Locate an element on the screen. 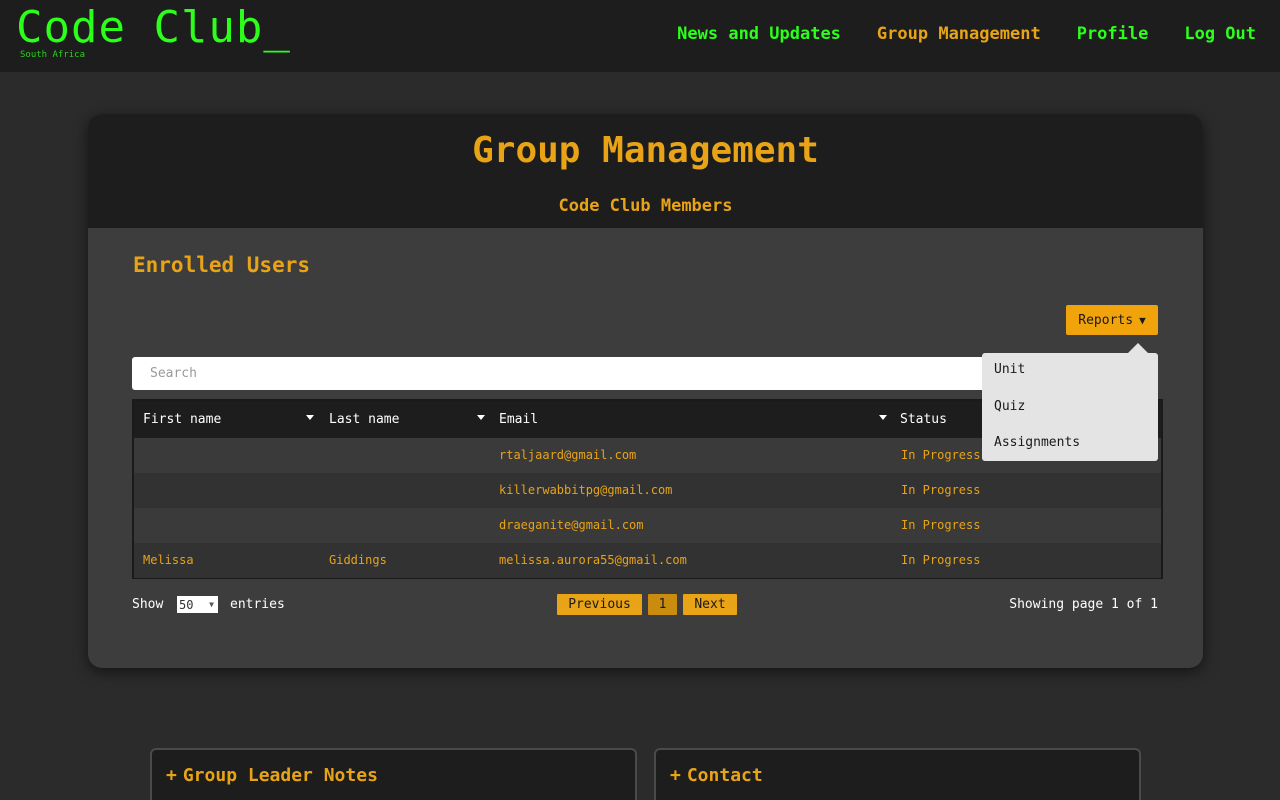  nav-logout-link: Log Out is located at coordinates (1220, 34).